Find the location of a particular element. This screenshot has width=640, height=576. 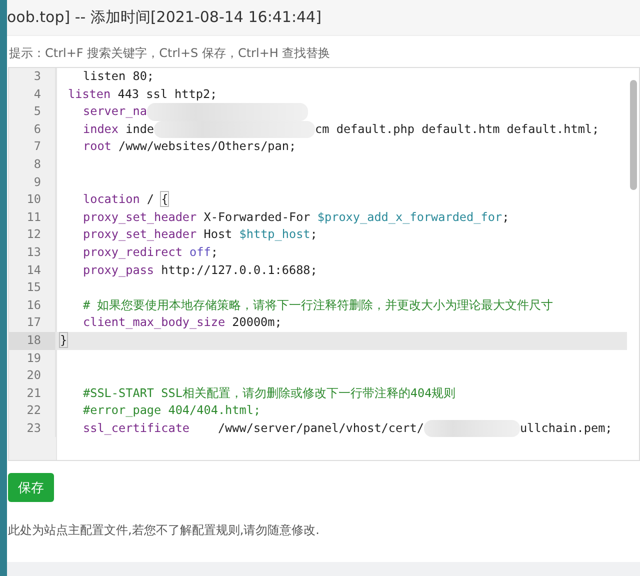

code-line: proxy_pass http://127.0.0.1:6688; is located at coordinates (200, 270).